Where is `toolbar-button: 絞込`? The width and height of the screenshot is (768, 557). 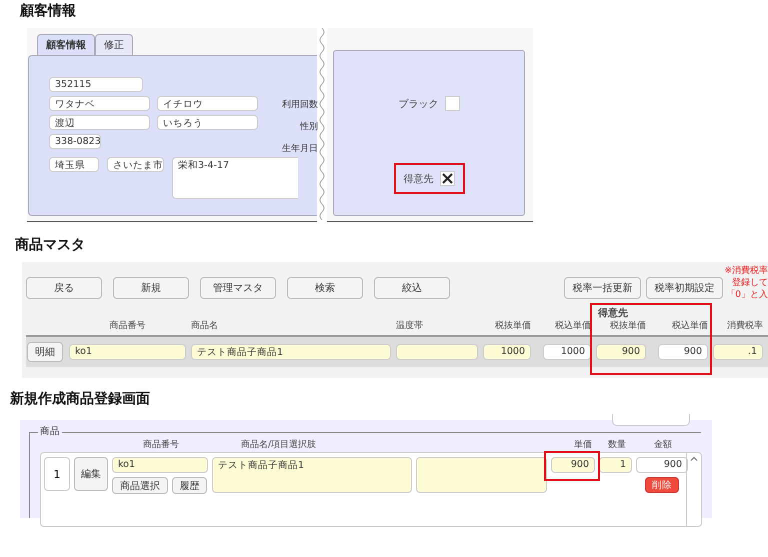 toolbar-button: 絞込 is located at coordinates (412, 288).